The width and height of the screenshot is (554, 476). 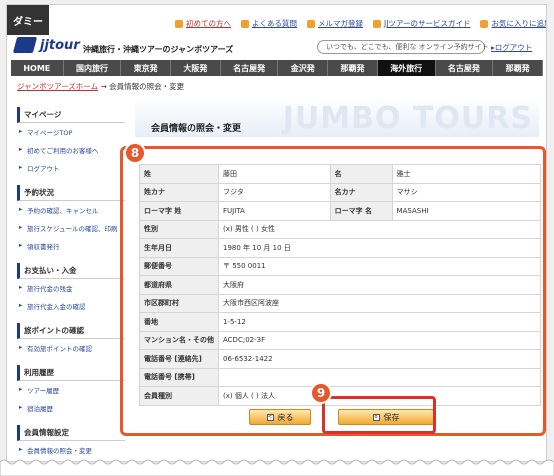 I want to click on sidebar-item: 旅行代金入金の確認, so click(x=71, y=306).